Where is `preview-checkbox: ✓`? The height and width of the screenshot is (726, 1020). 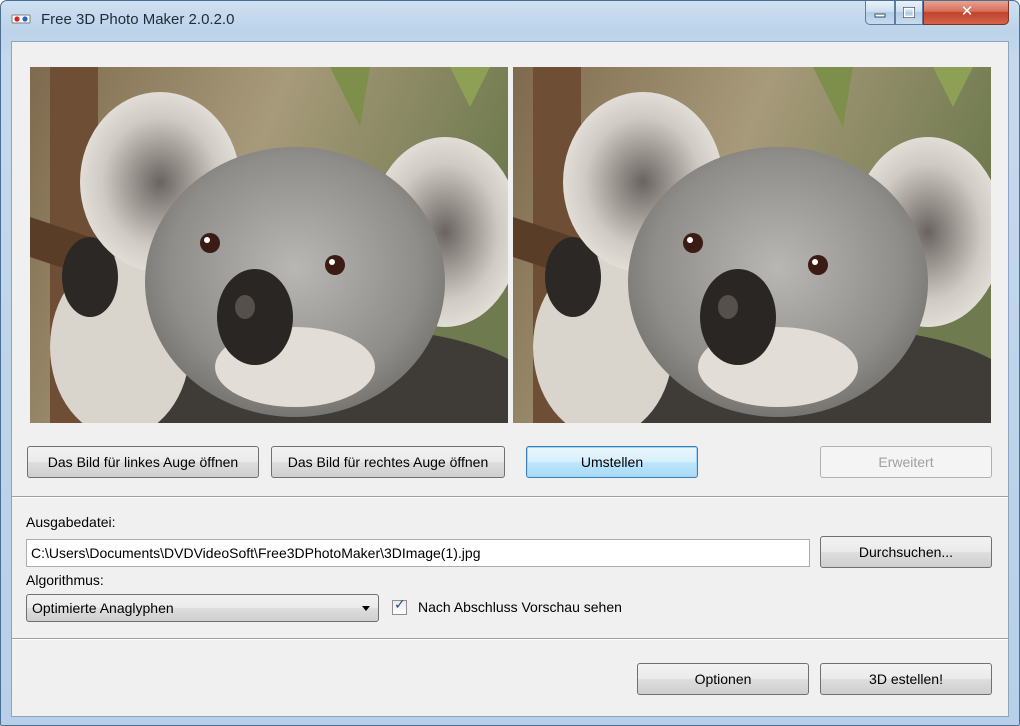 preview-checkbox: ✓ is located at coordinates (399, 606).